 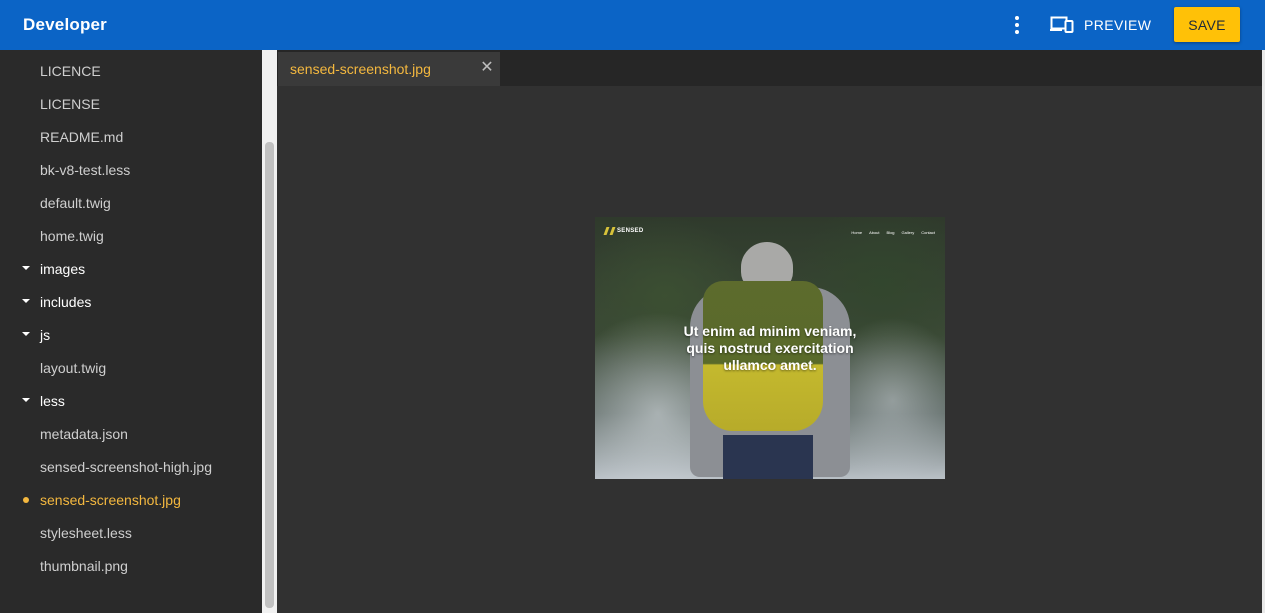 What do you see at coordinates (131, 268) in the screenshot?
I see `tree-folder-images: images` at bounding box center [131, 268].